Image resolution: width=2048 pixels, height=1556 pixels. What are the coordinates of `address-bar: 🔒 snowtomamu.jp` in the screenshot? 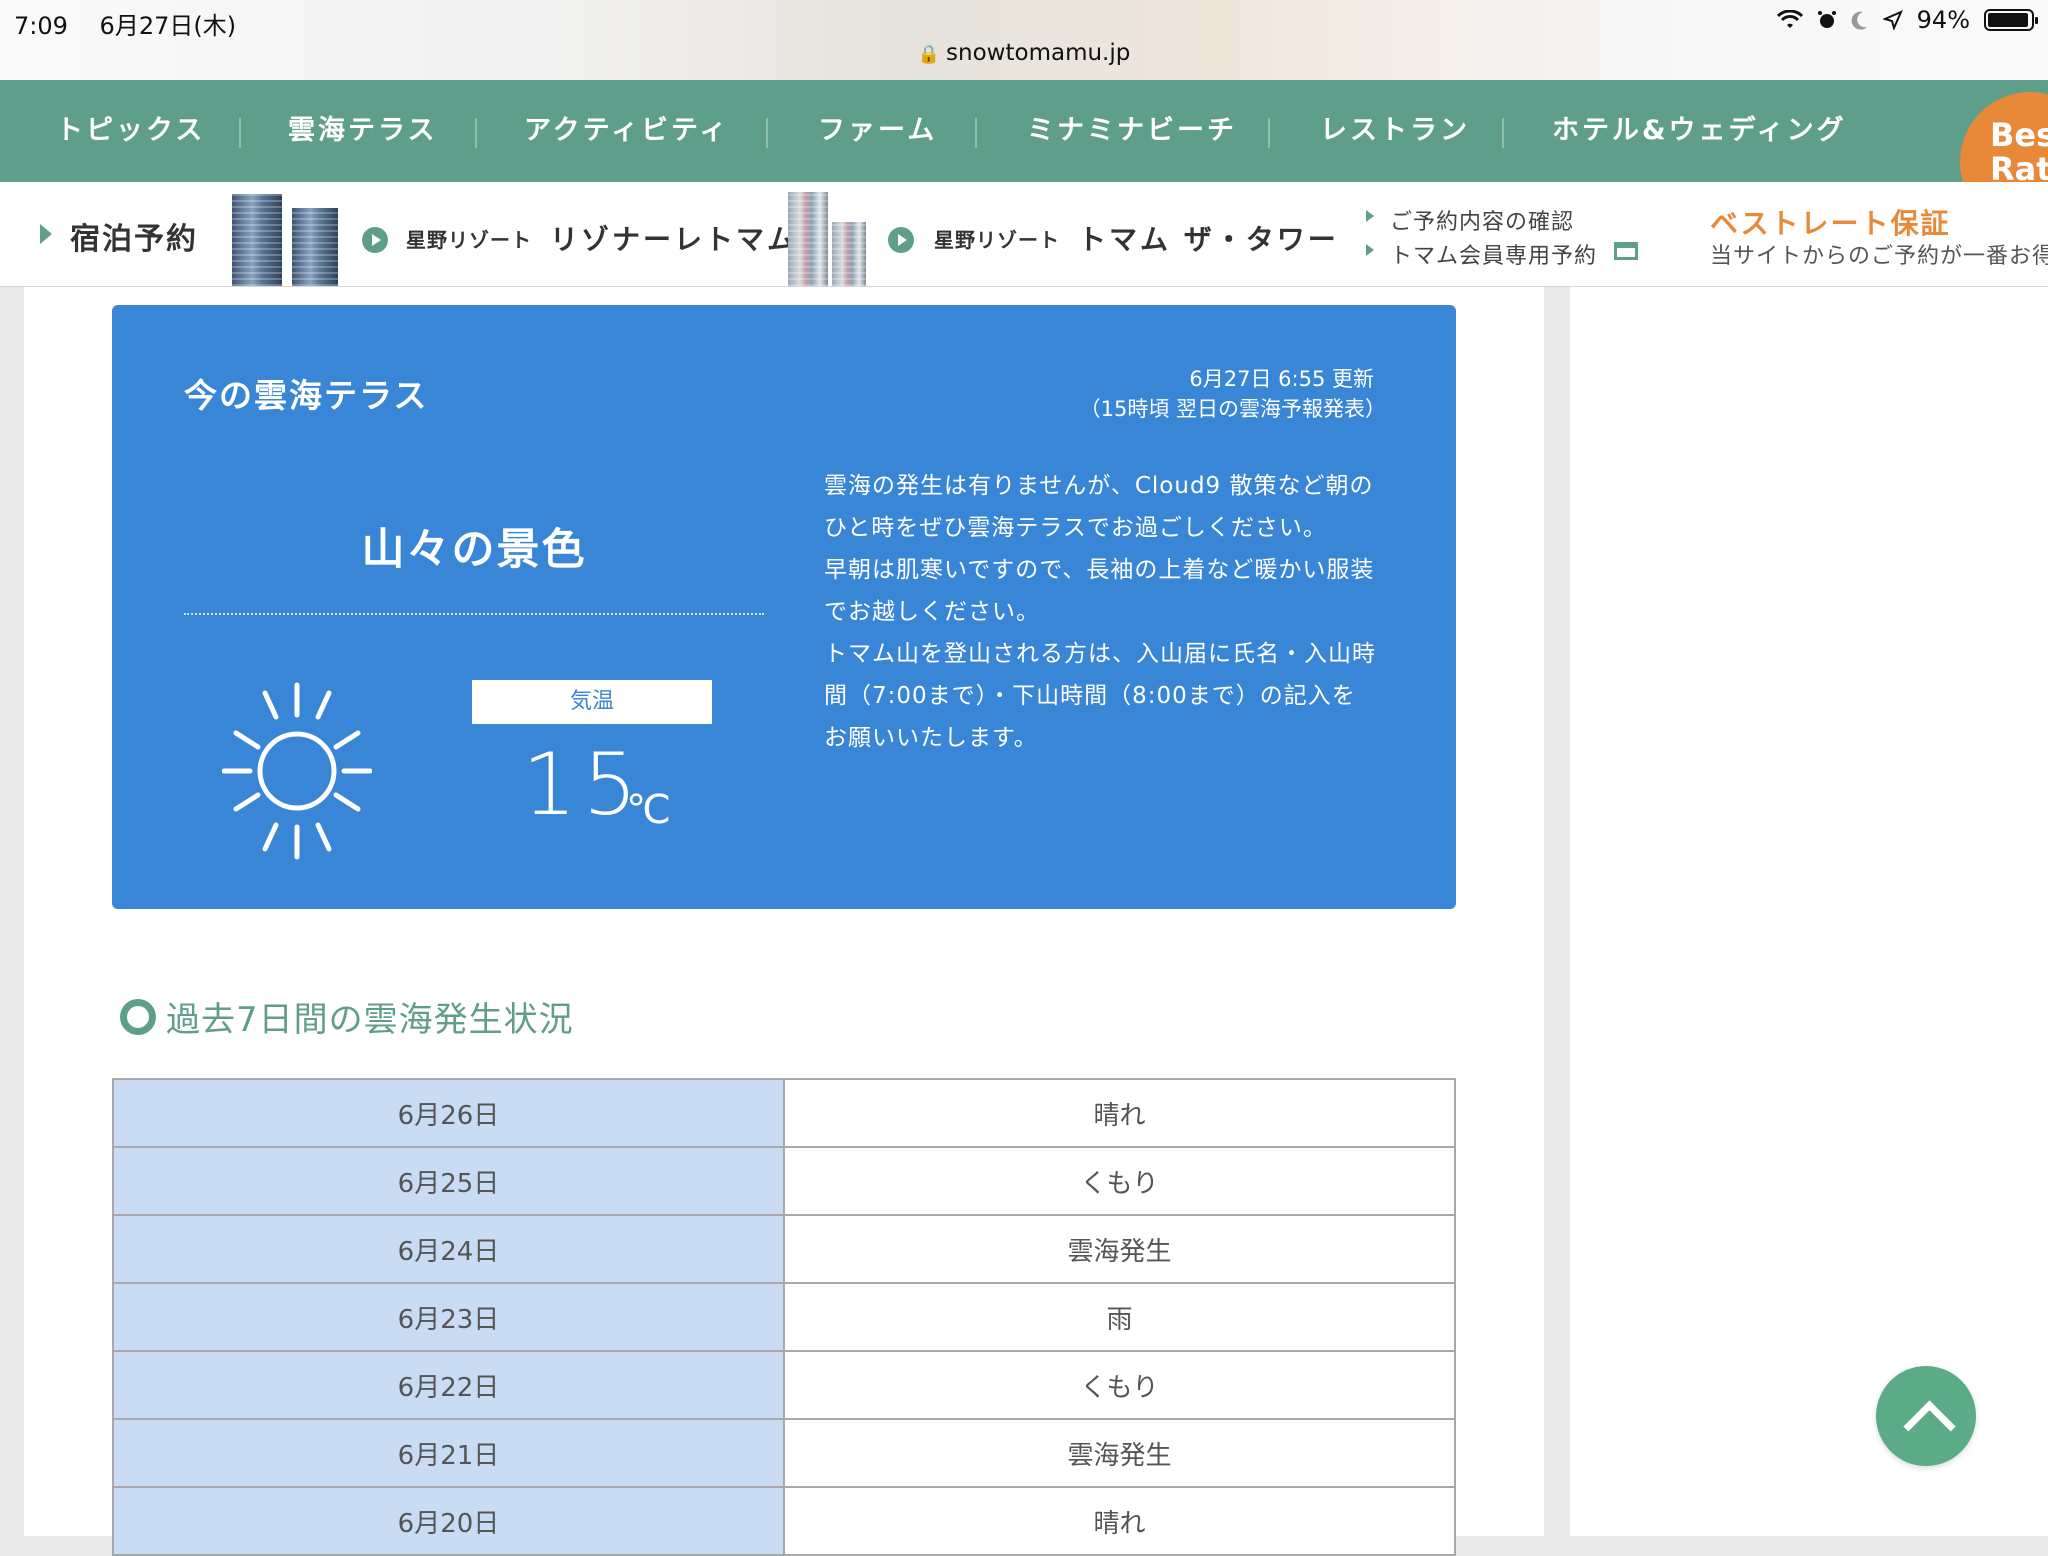 It's located at (1024, 53).